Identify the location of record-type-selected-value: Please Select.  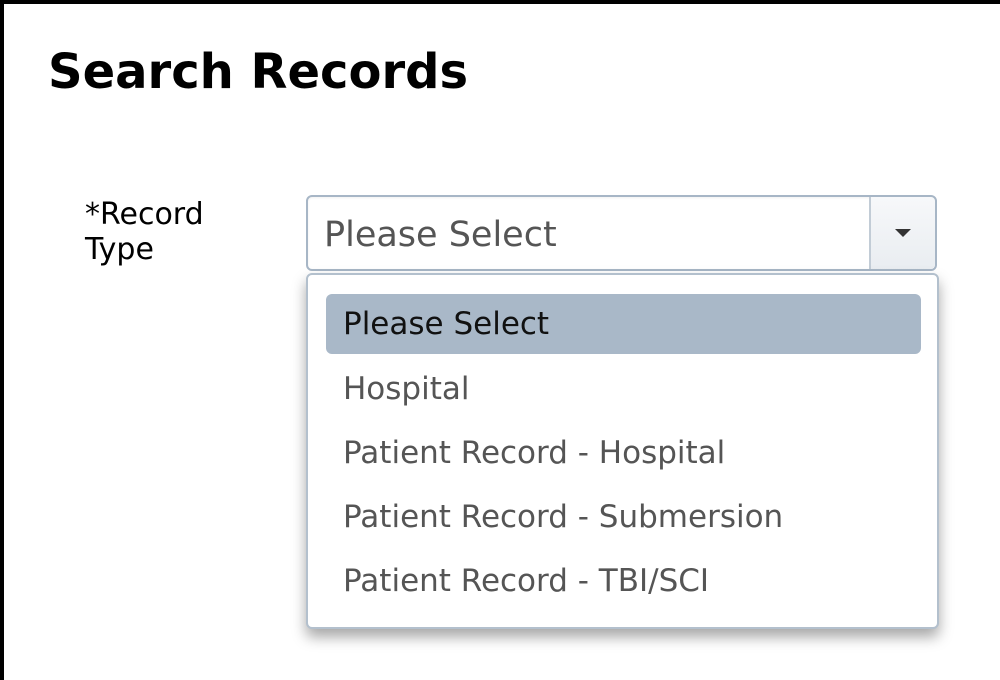
(440, 235).